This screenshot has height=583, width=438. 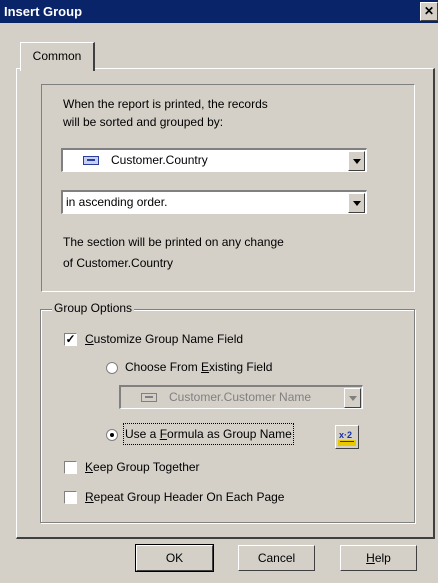 I want to click on svg-text: x·2, so click(x=345, y=435).